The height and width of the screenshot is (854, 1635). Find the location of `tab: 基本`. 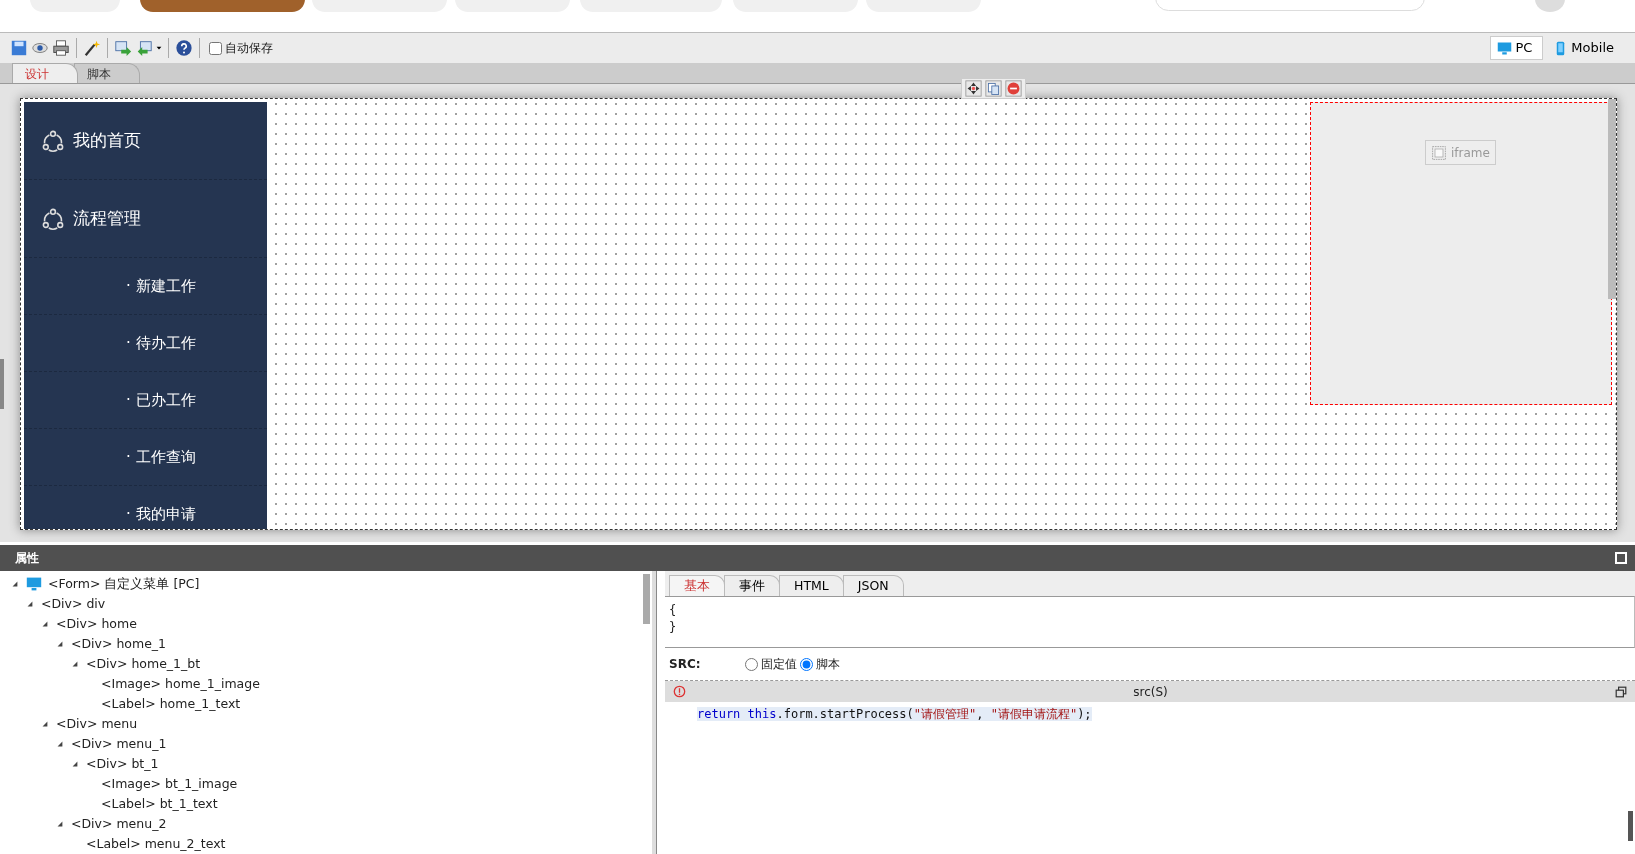

tab: 基本 is located at coordinates (697, 585).